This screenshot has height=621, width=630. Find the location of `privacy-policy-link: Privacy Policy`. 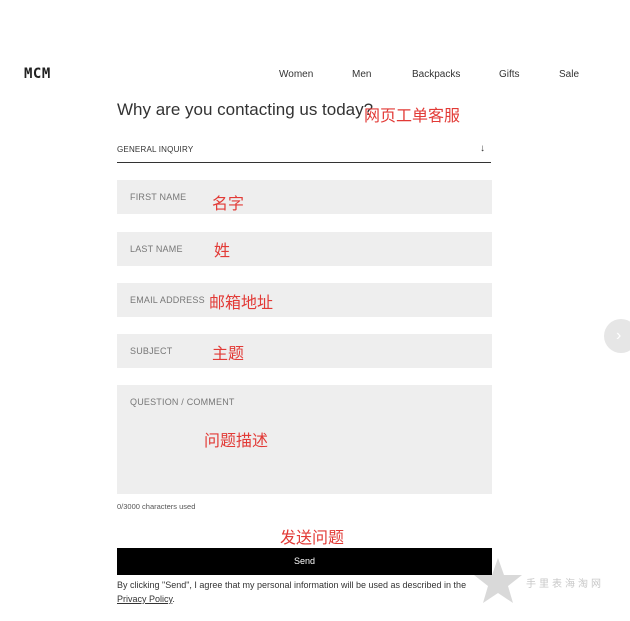

privacy-policy-link: Privacy Policy is located at coordinates (144, 599).